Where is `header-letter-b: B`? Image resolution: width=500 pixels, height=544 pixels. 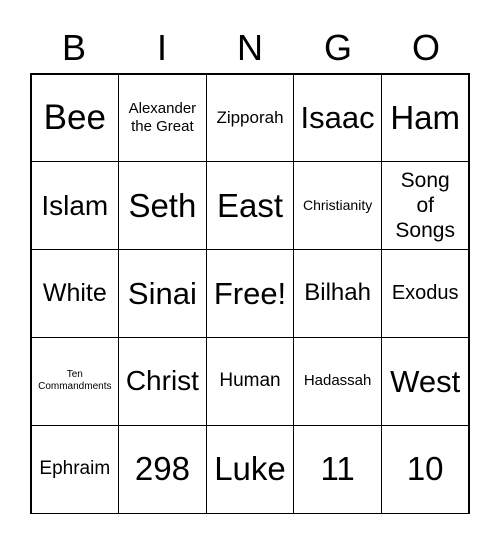 header-letter-b: B is located at coordinates (73, 47).